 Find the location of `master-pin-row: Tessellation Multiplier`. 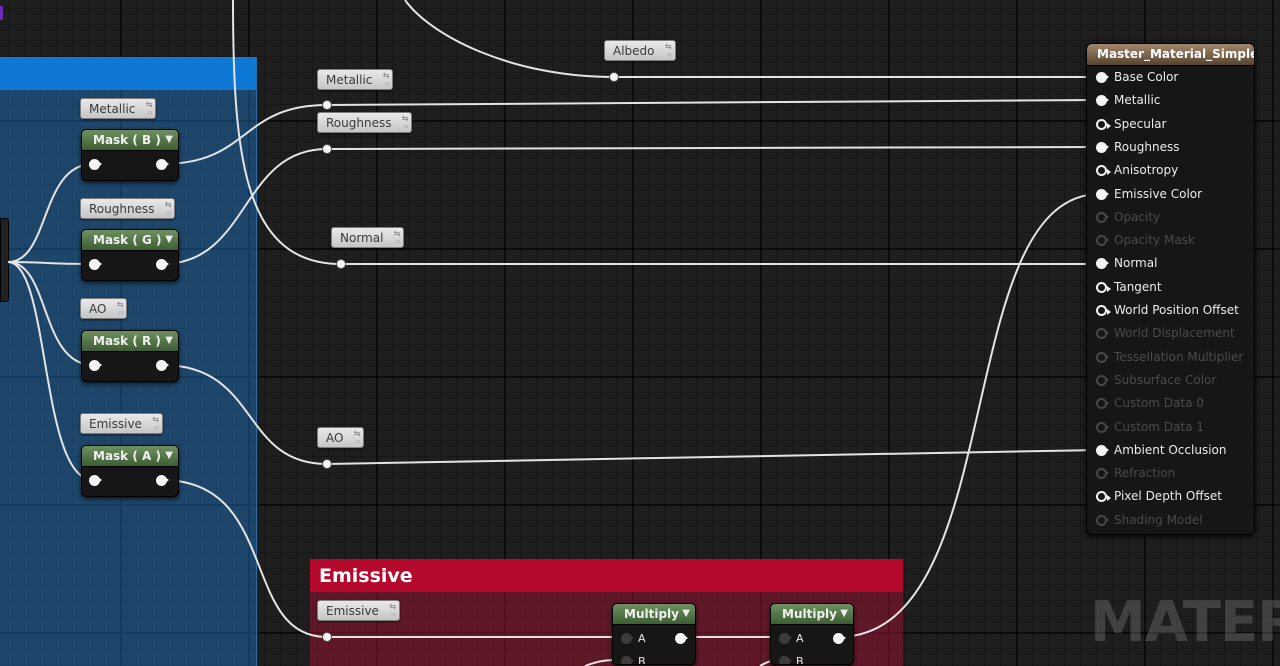

master-pin-row: Tessellation Multiplier is located at coordinates (1170, 358).